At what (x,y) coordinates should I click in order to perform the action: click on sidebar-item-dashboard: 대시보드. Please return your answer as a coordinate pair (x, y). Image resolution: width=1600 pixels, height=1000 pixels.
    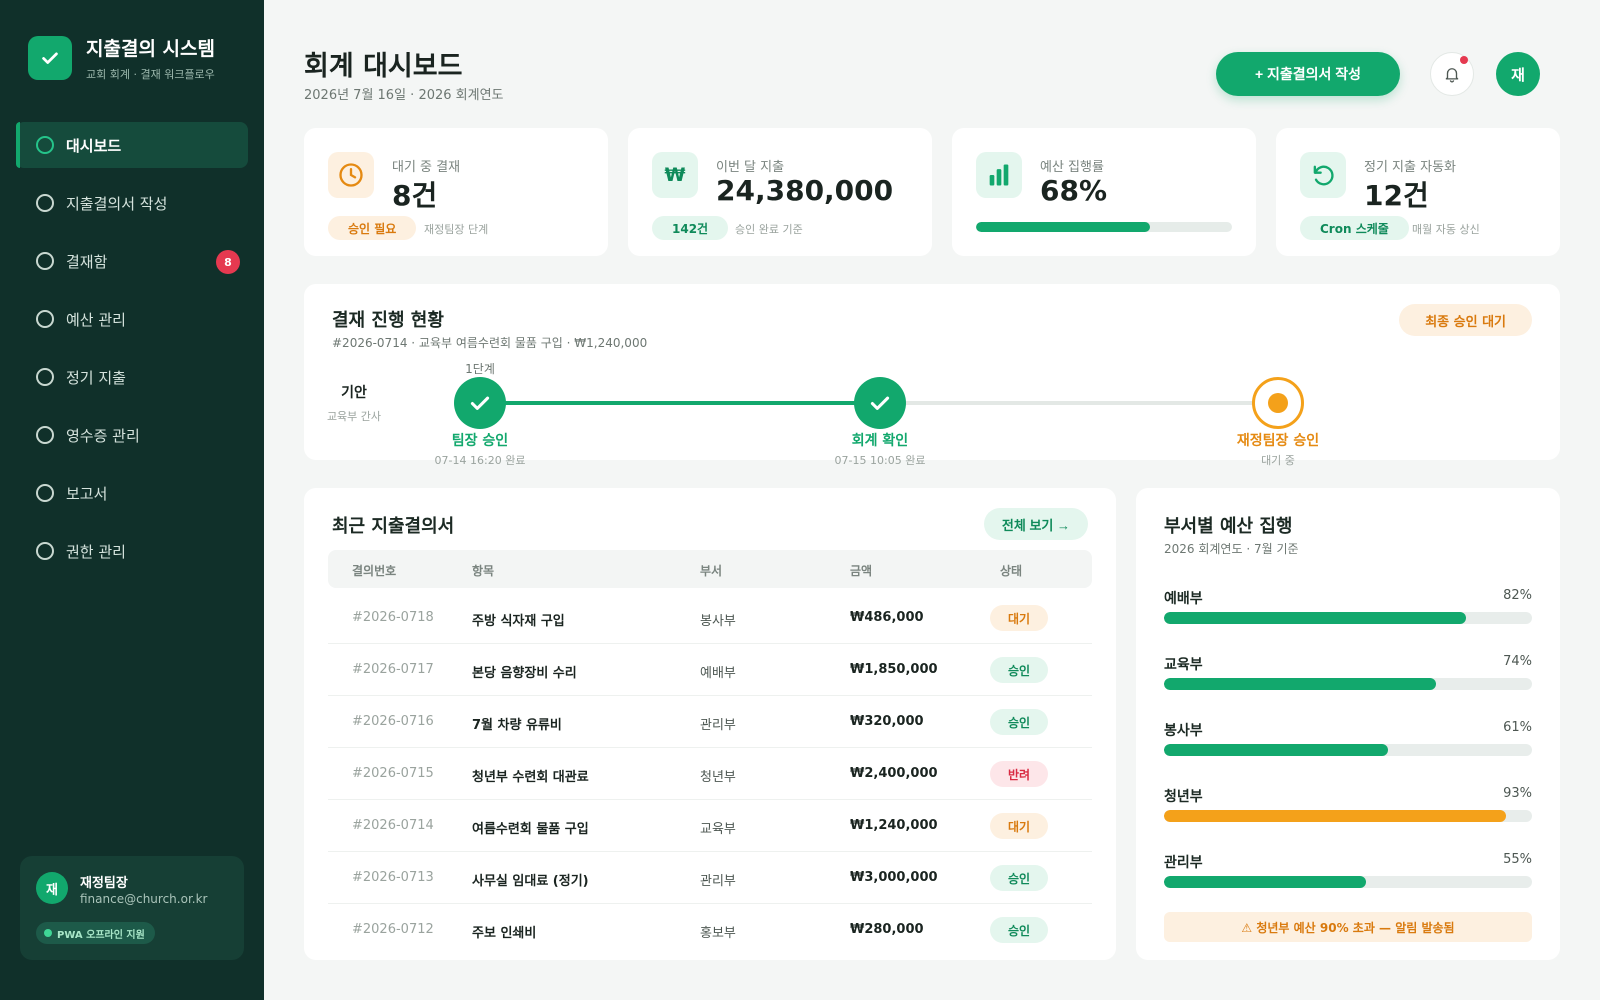
    Looking at the image, I should click on (132, 145).